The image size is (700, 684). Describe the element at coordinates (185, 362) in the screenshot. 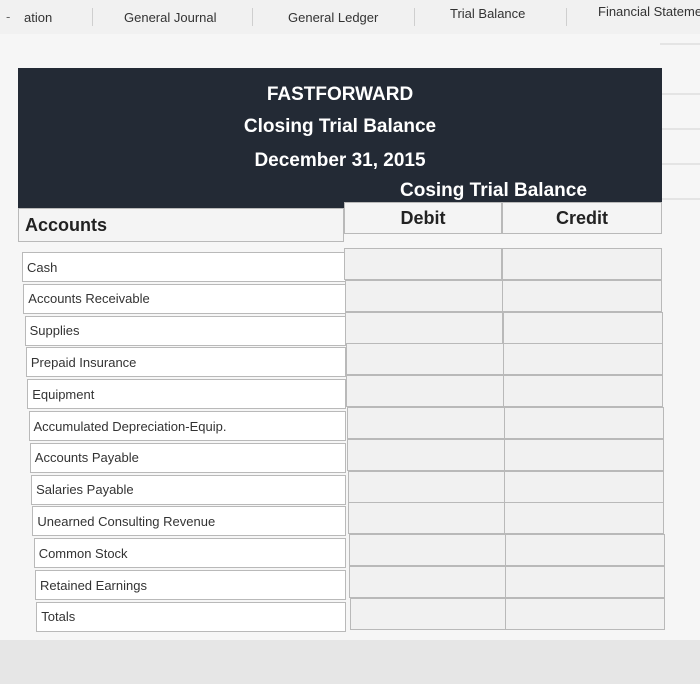

I see `account-label: Prepaid Insurance` at that location.